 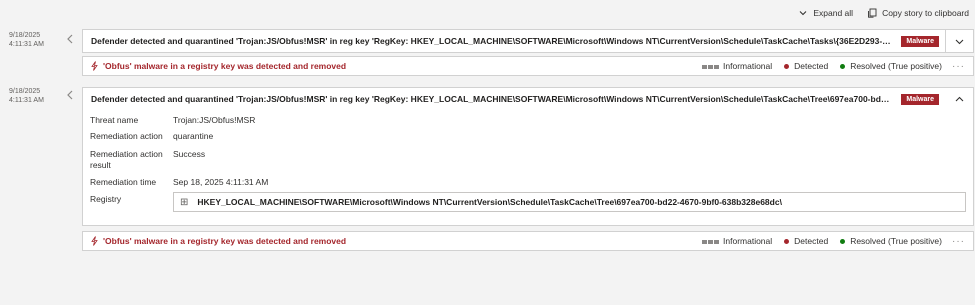 I want to click on expand-event-button, so click(x=959, y=41).